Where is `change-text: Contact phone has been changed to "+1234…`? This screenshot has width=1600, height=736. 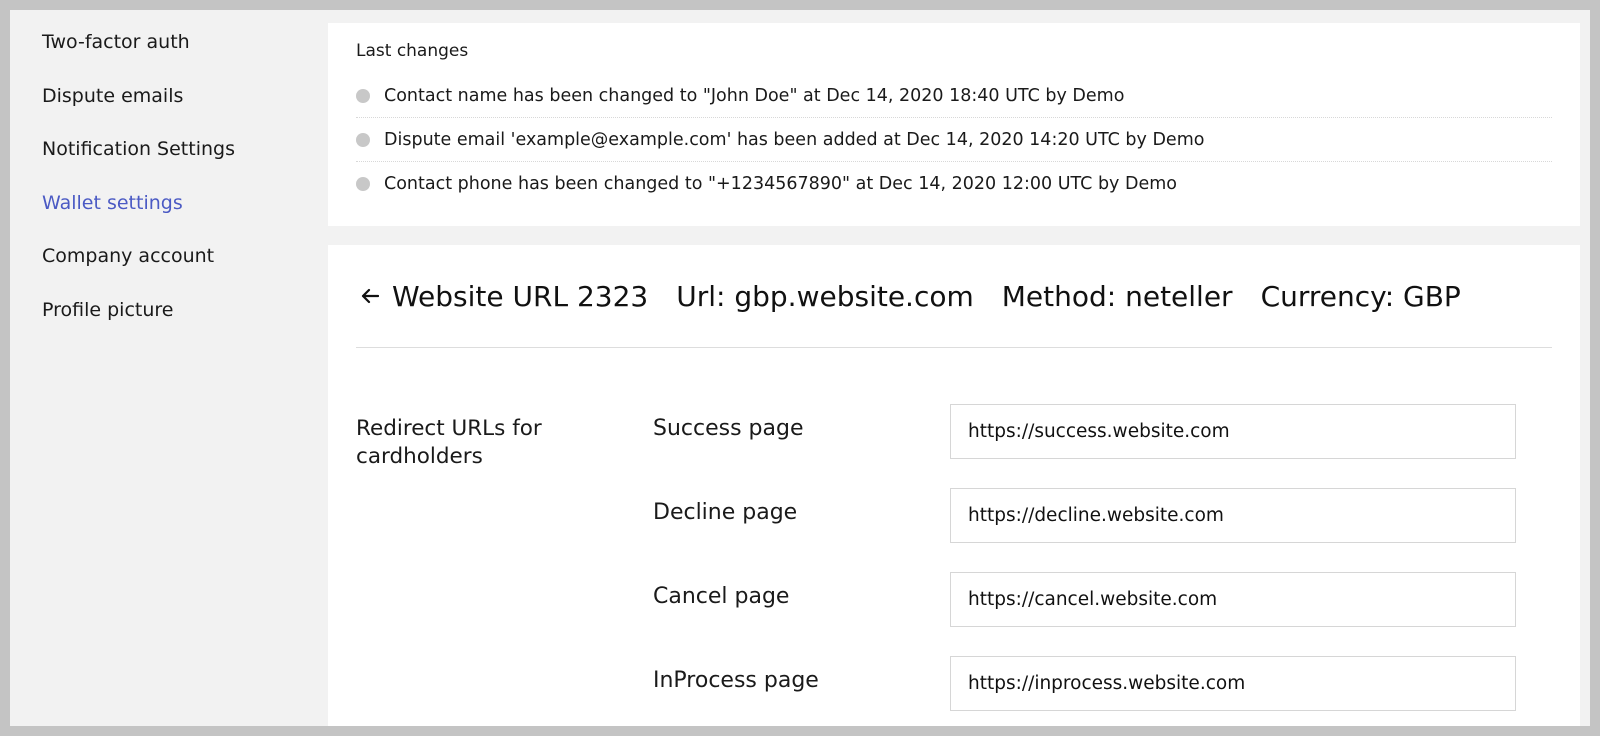 change-text: Contact phone has been changed to "+1234… is located at coordinates (780, 184).